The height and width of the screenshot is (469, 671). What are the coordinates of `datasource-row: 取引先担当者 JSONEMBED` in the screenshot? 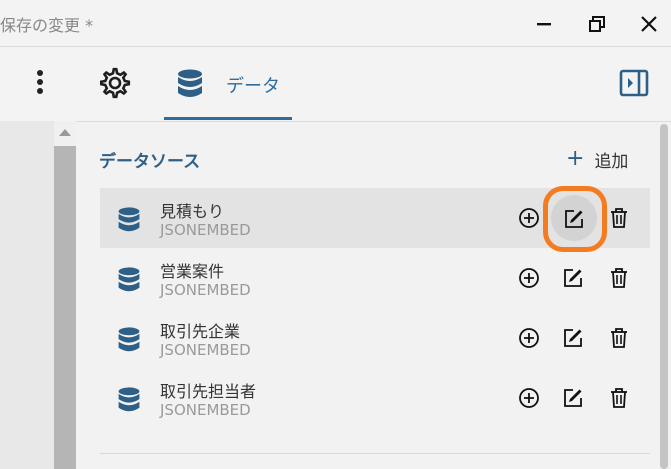 It's located at (375, 398).